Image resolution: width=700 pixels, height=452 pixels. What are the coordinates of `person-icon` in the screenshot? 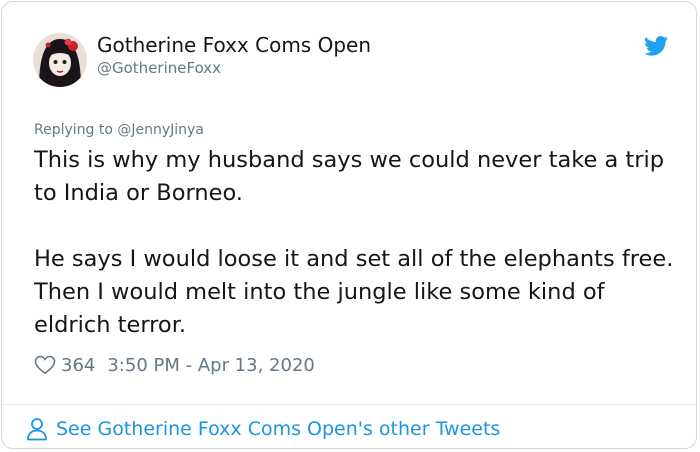 It's located at (37, 429).